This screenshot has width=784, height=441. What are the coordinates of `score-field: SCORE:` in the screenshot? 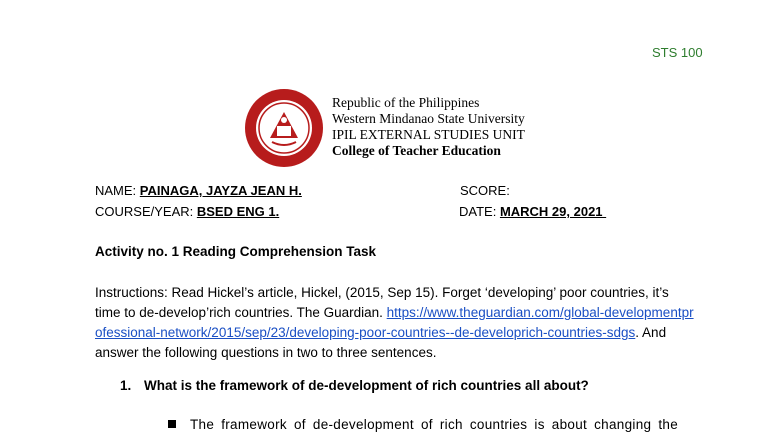 It's located at (485, 190).